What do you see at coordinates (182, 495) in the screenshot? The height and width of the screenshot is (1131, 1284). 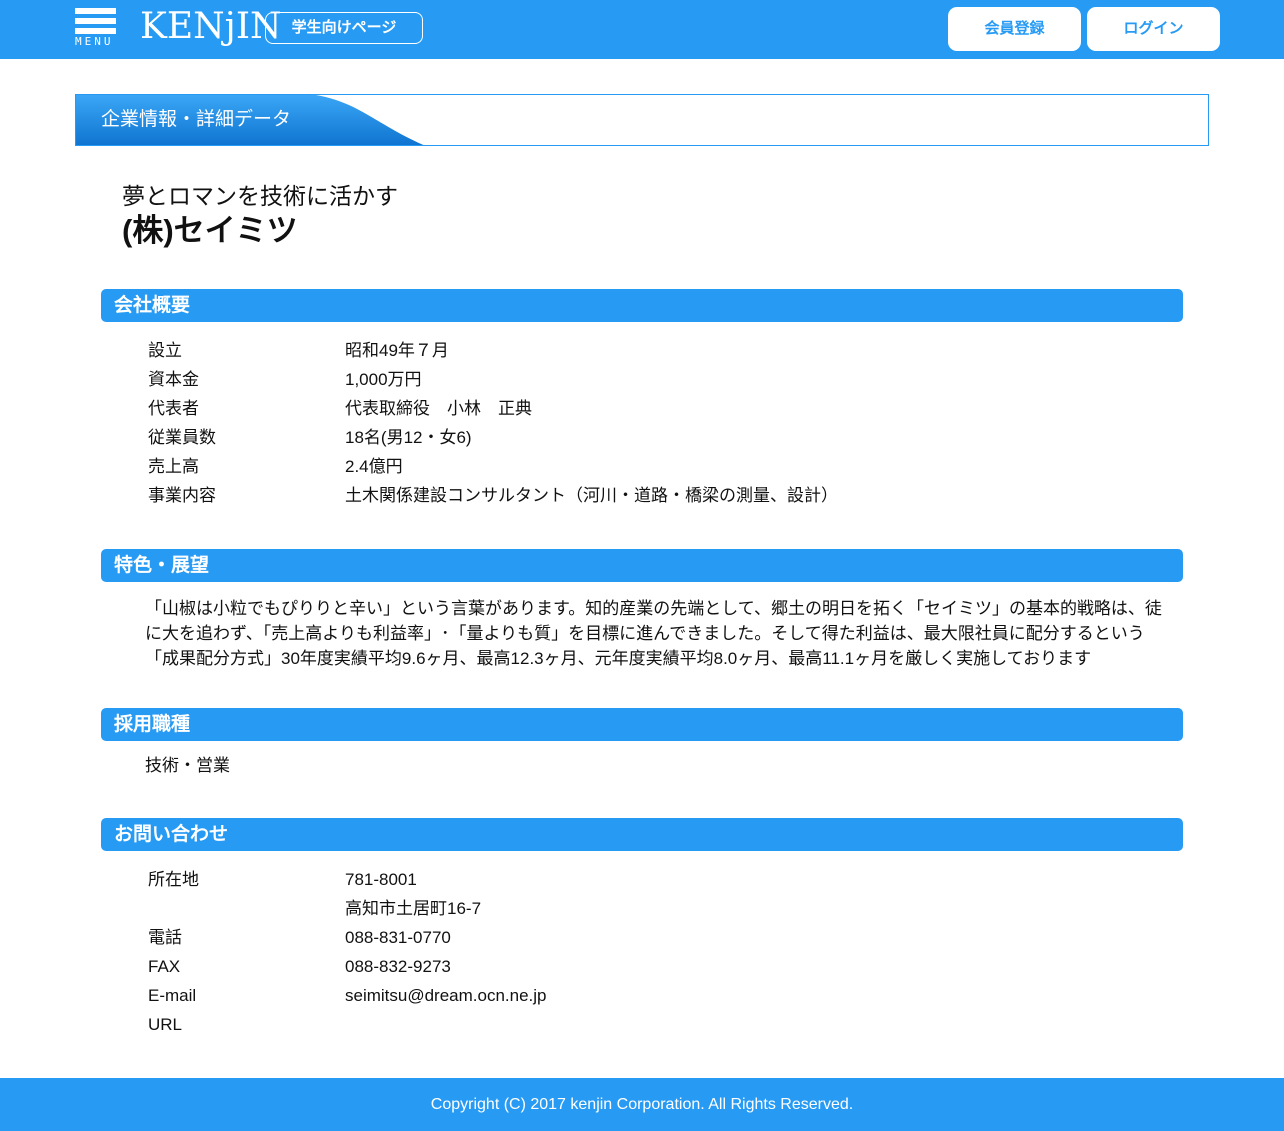 I see `row-label: 事業内容` at bounding box center [182, 495].